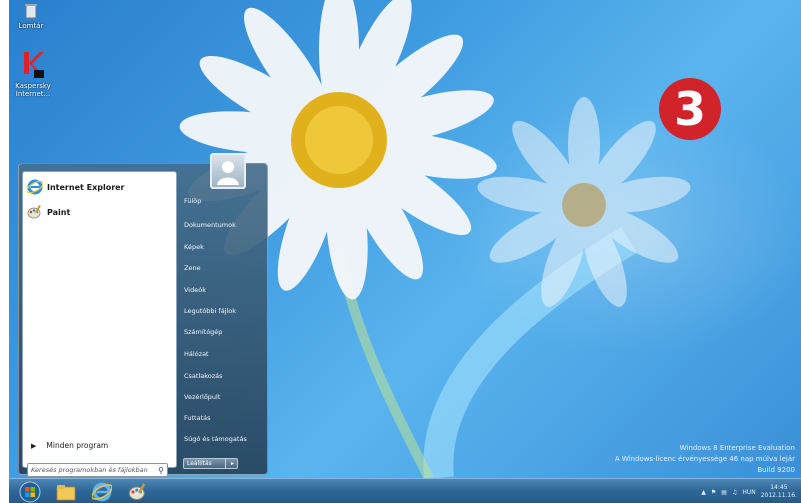 The height and width of the screenshot is (503, 801). I want to click on volume-icon: ♫, so click(734, 492).